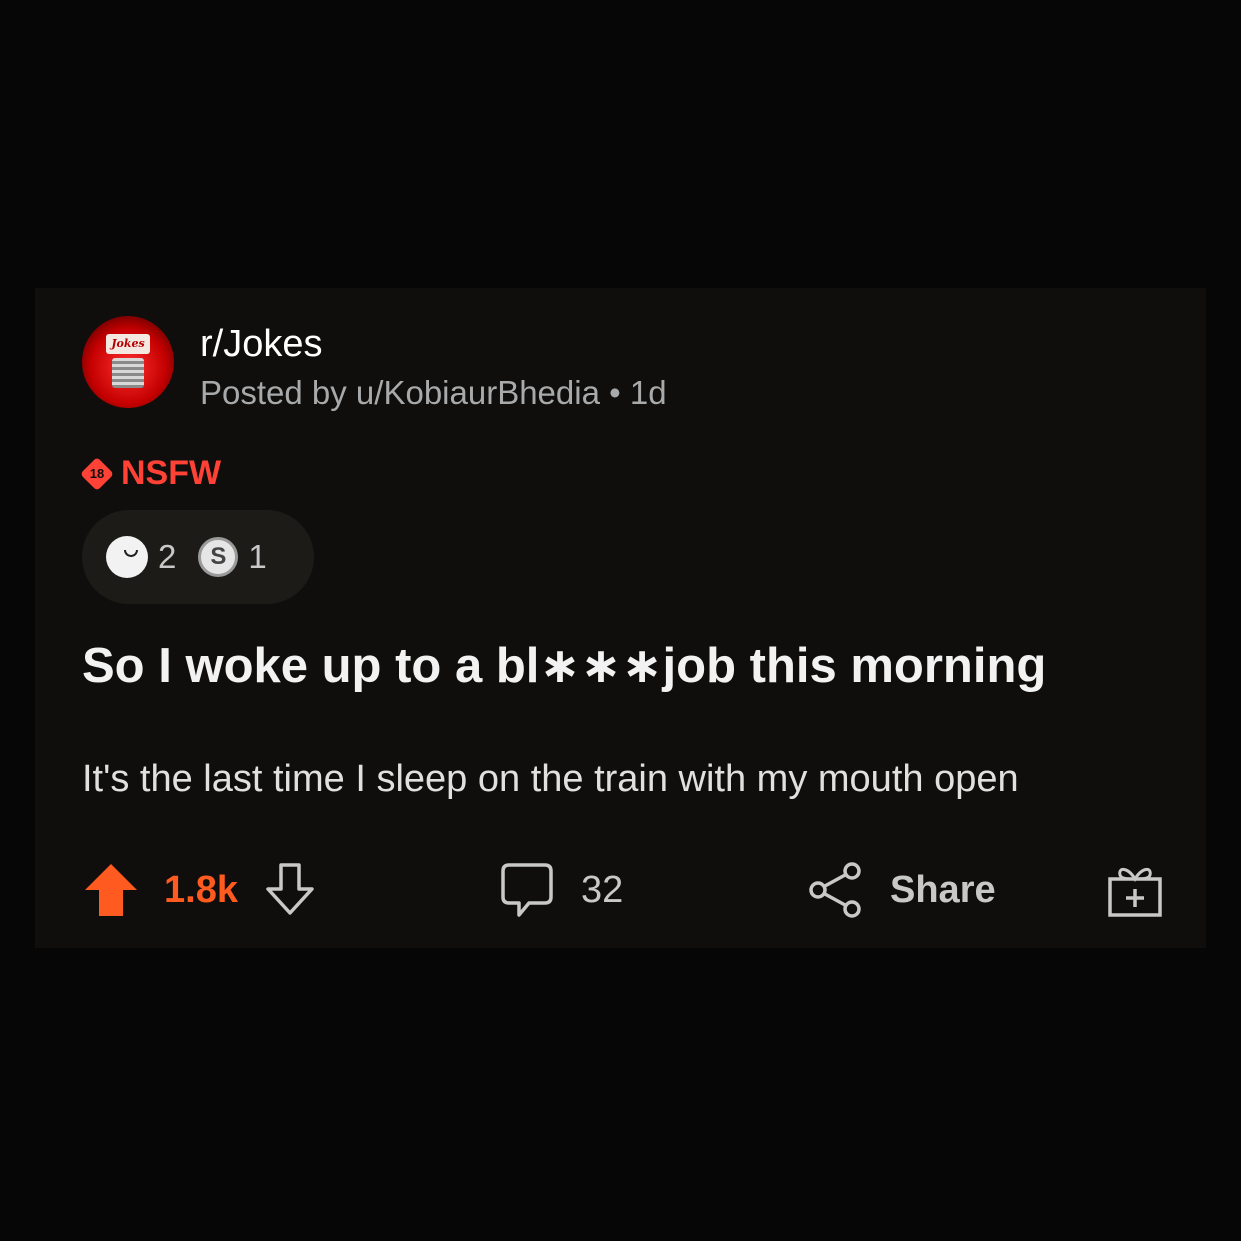  Describe the element at coordinates (128, 373) in the screenshot. I see `microphone-icon` at that location.